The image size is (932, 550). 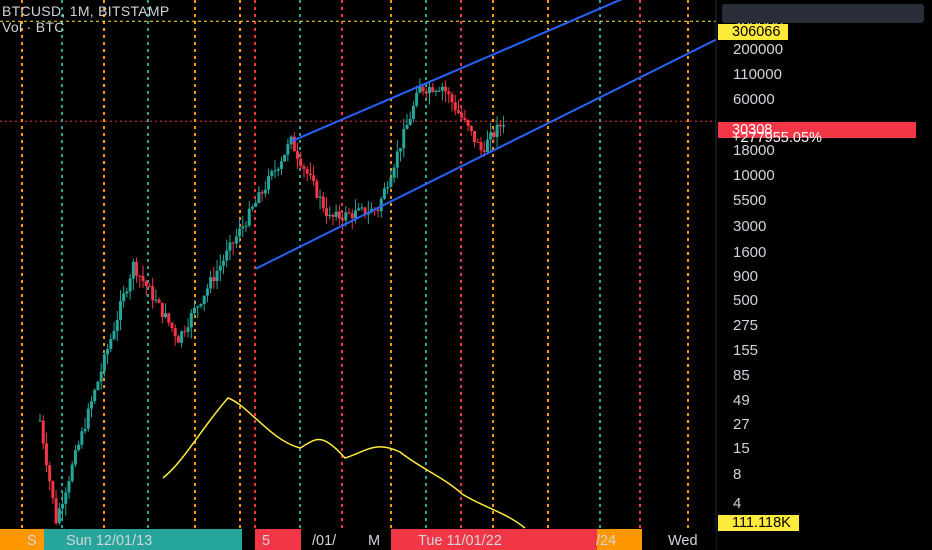 What do you see at coordinates (266, 541) in the screenshot?
I see `time-axis-label: 5` at bounding box center [266, 541].